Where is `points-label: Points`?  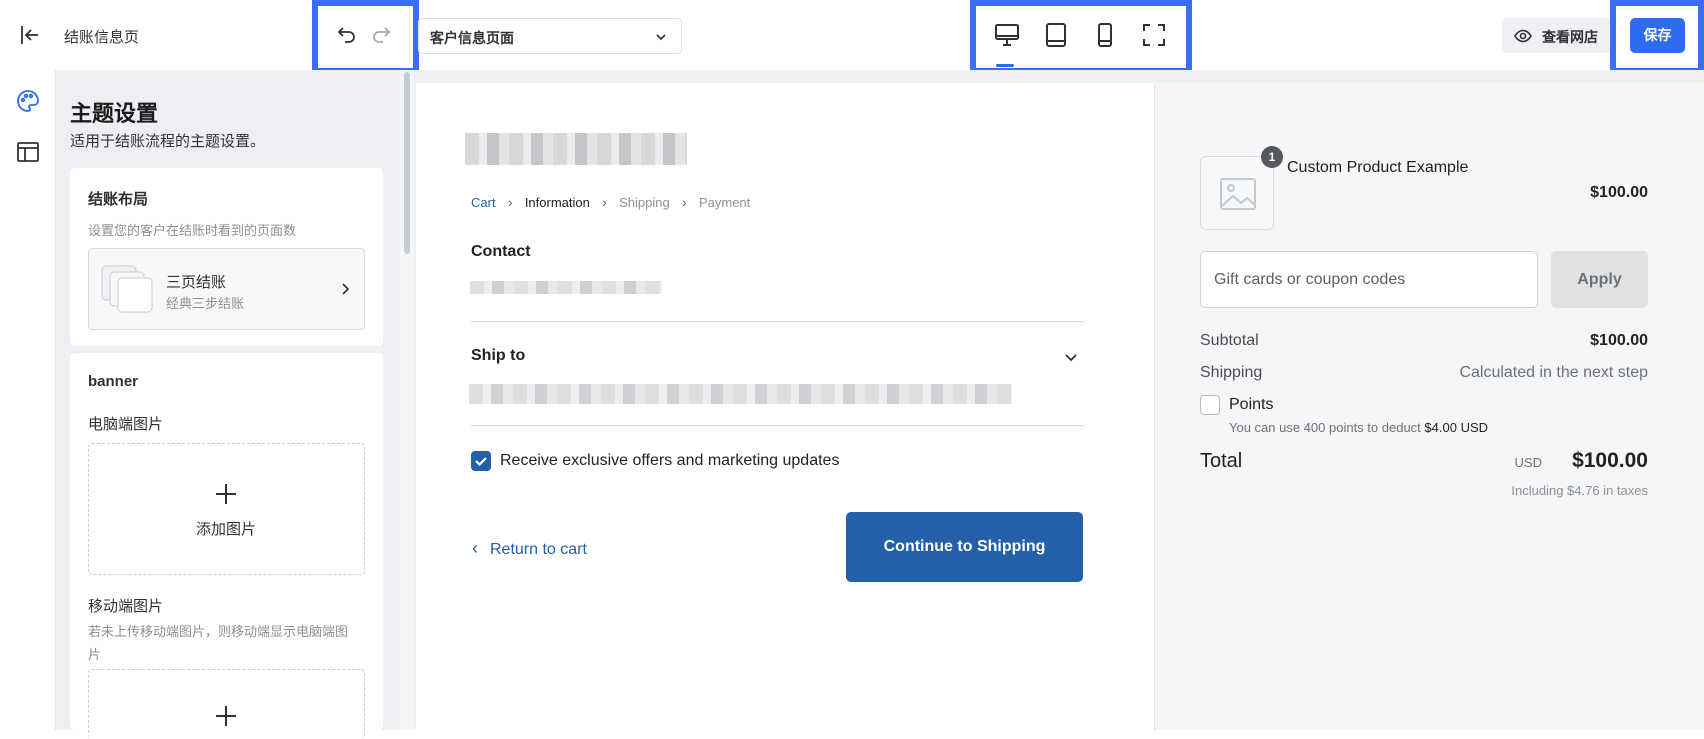 points-label: Points is located at coordinates (1251, 404).